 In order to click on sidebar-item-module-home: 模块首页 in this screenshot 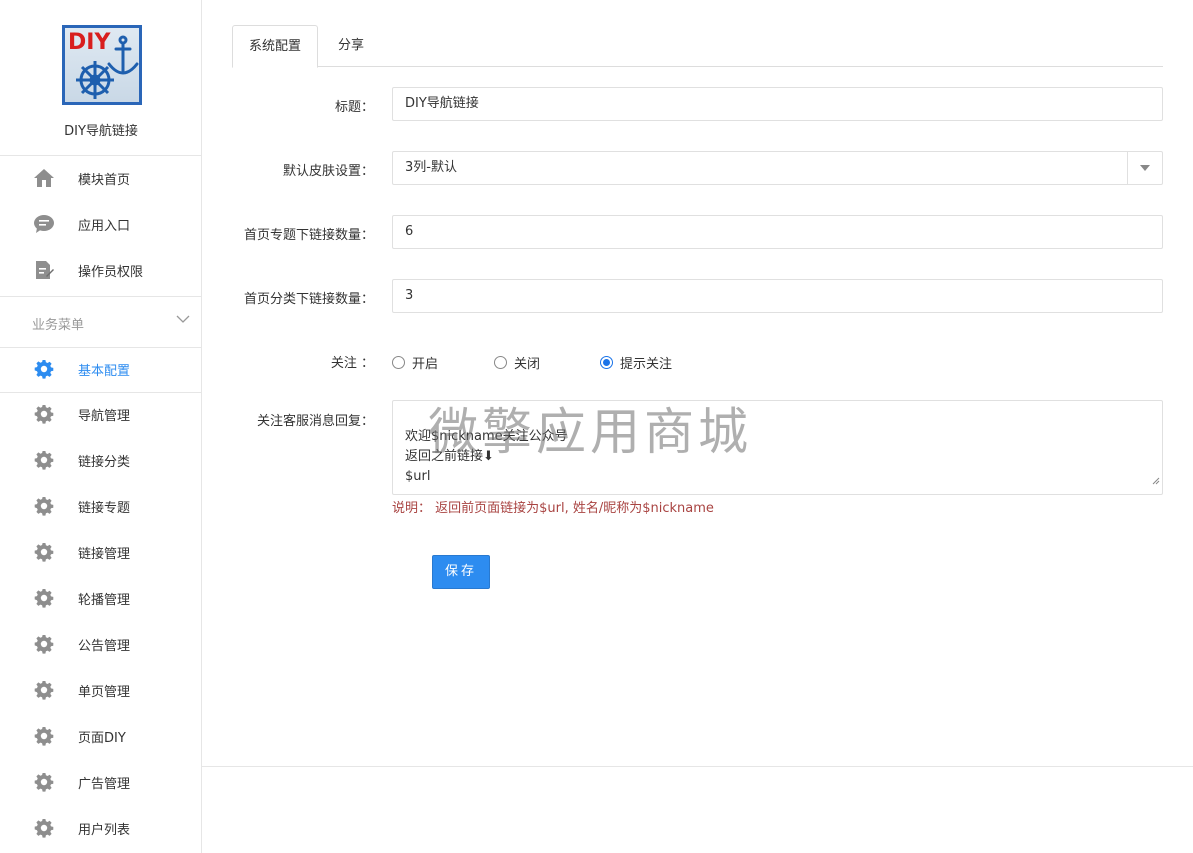, I will do `click(101, 178)`.